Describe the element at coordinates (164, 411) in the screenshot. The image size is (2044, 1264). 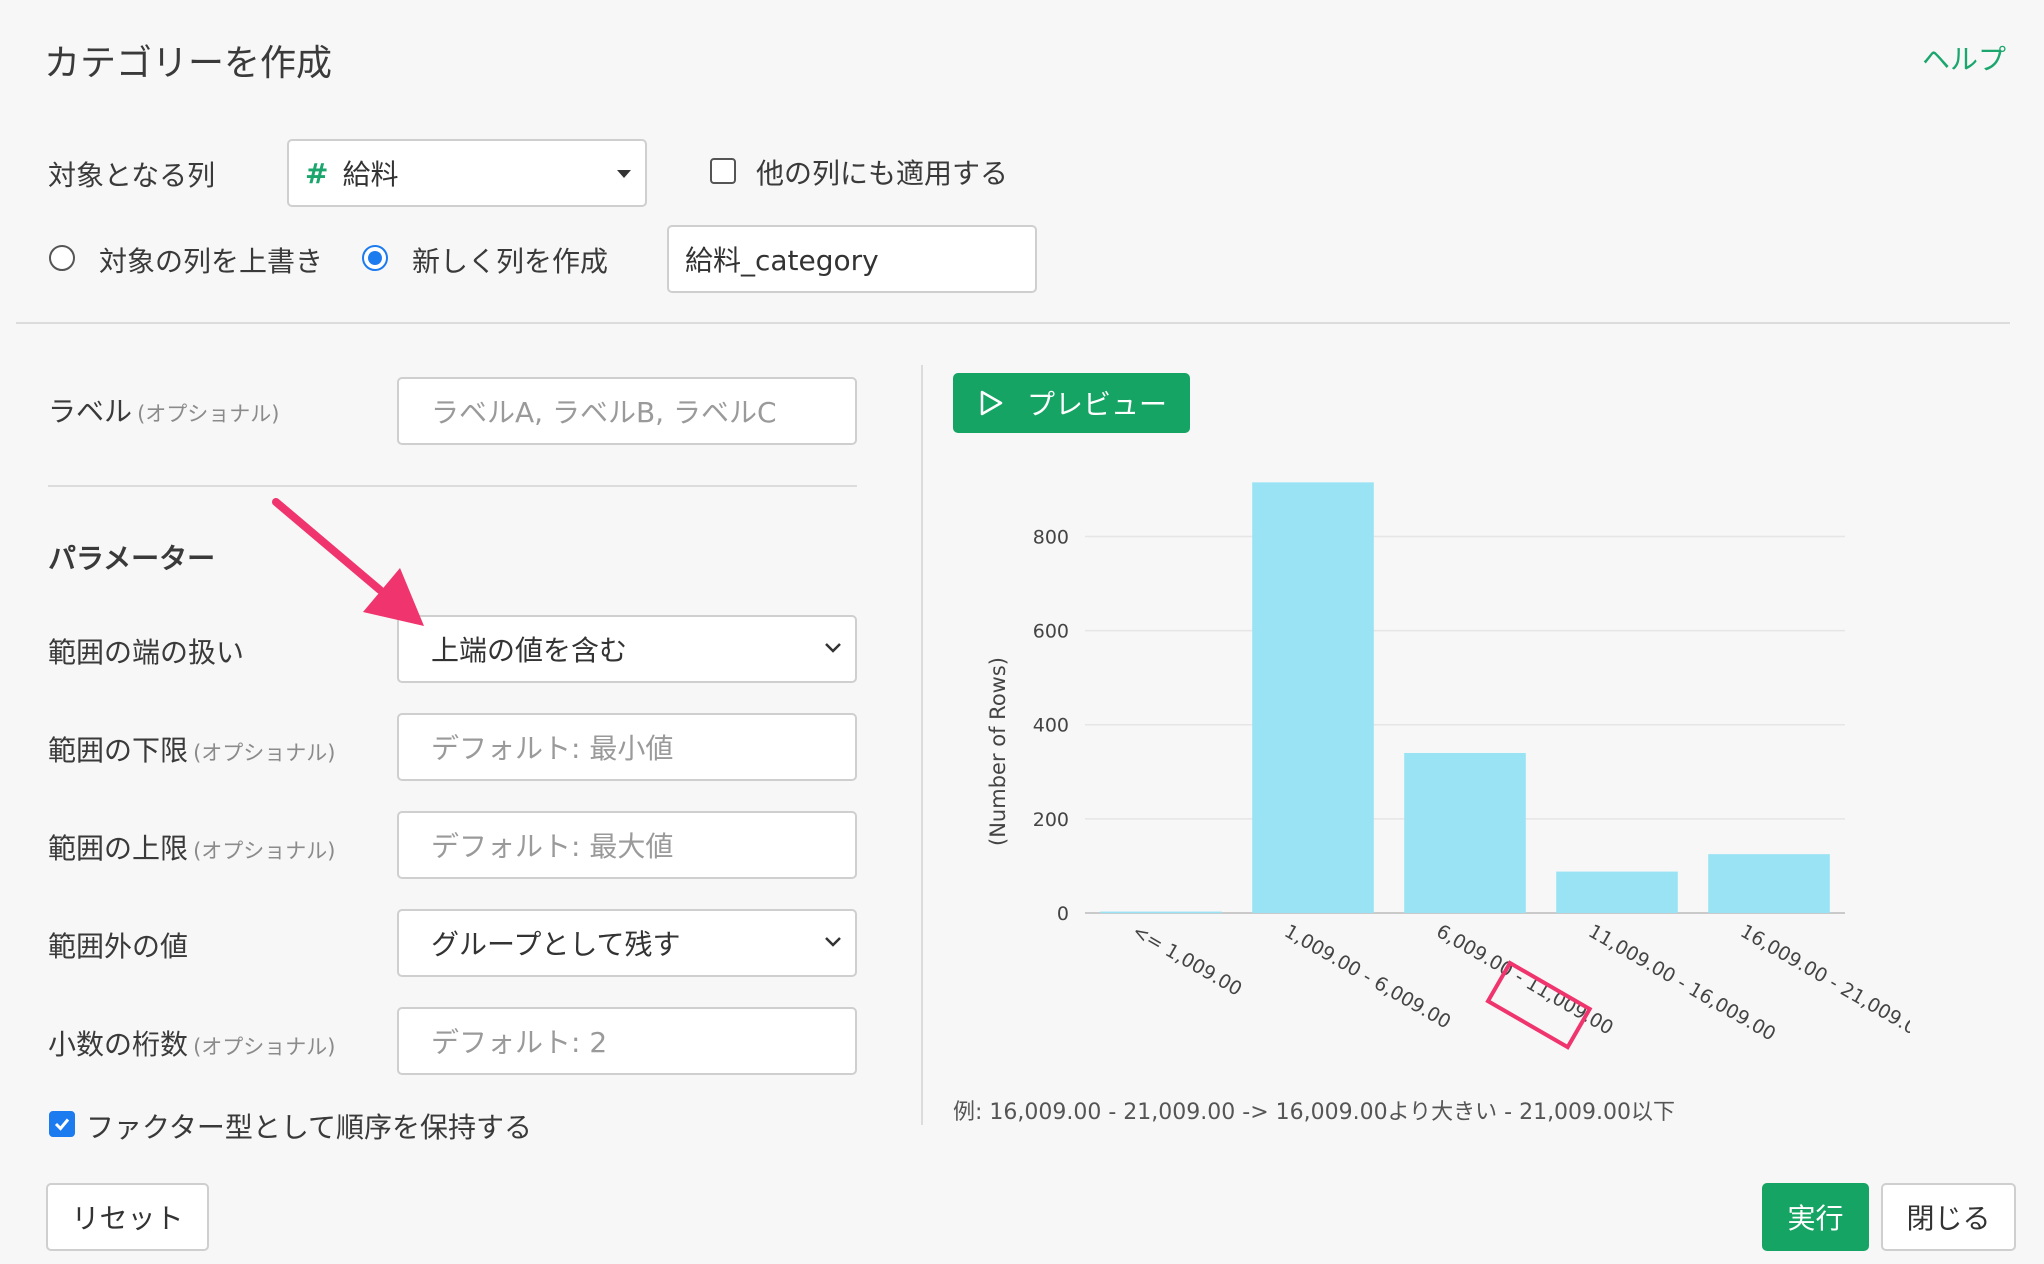
I see `label-field-label: ラベル (オプショナル)` at that location.